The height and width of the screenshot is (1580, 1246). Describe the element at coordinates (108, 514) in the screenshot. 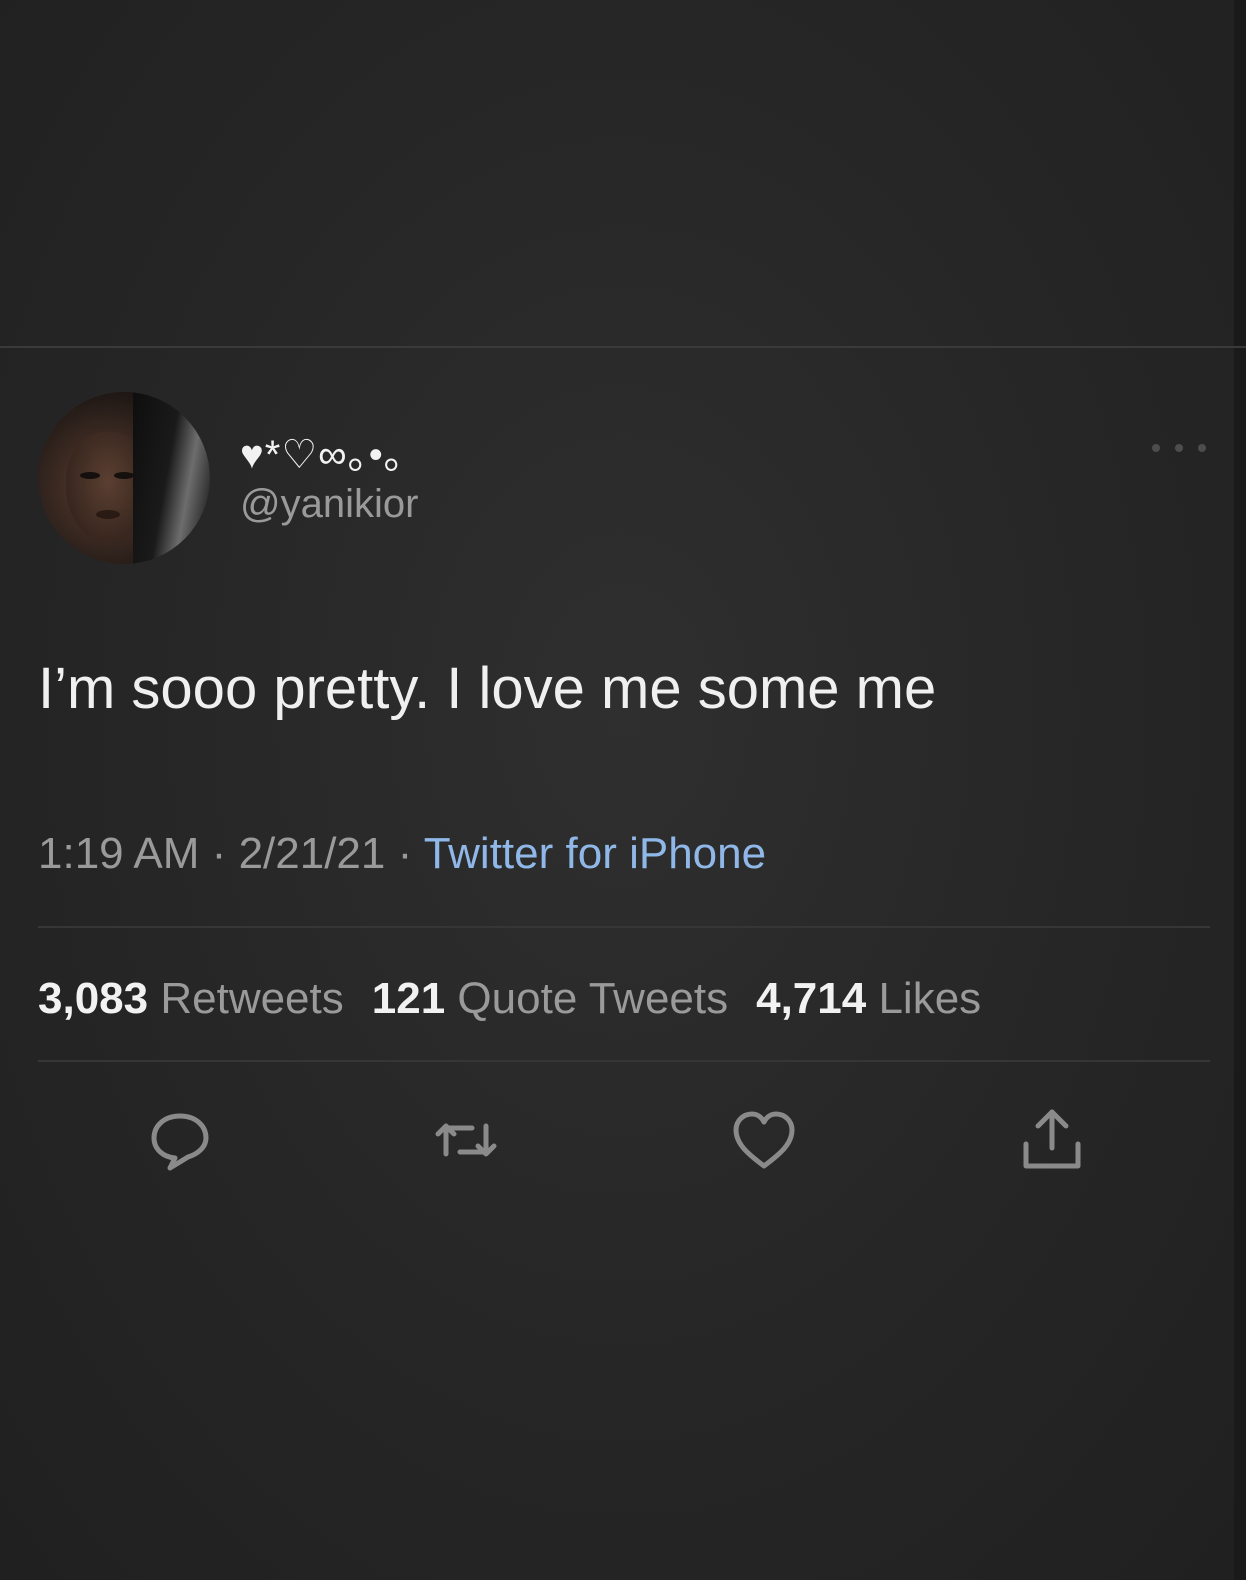

I see `avatar-mouth` at that location.